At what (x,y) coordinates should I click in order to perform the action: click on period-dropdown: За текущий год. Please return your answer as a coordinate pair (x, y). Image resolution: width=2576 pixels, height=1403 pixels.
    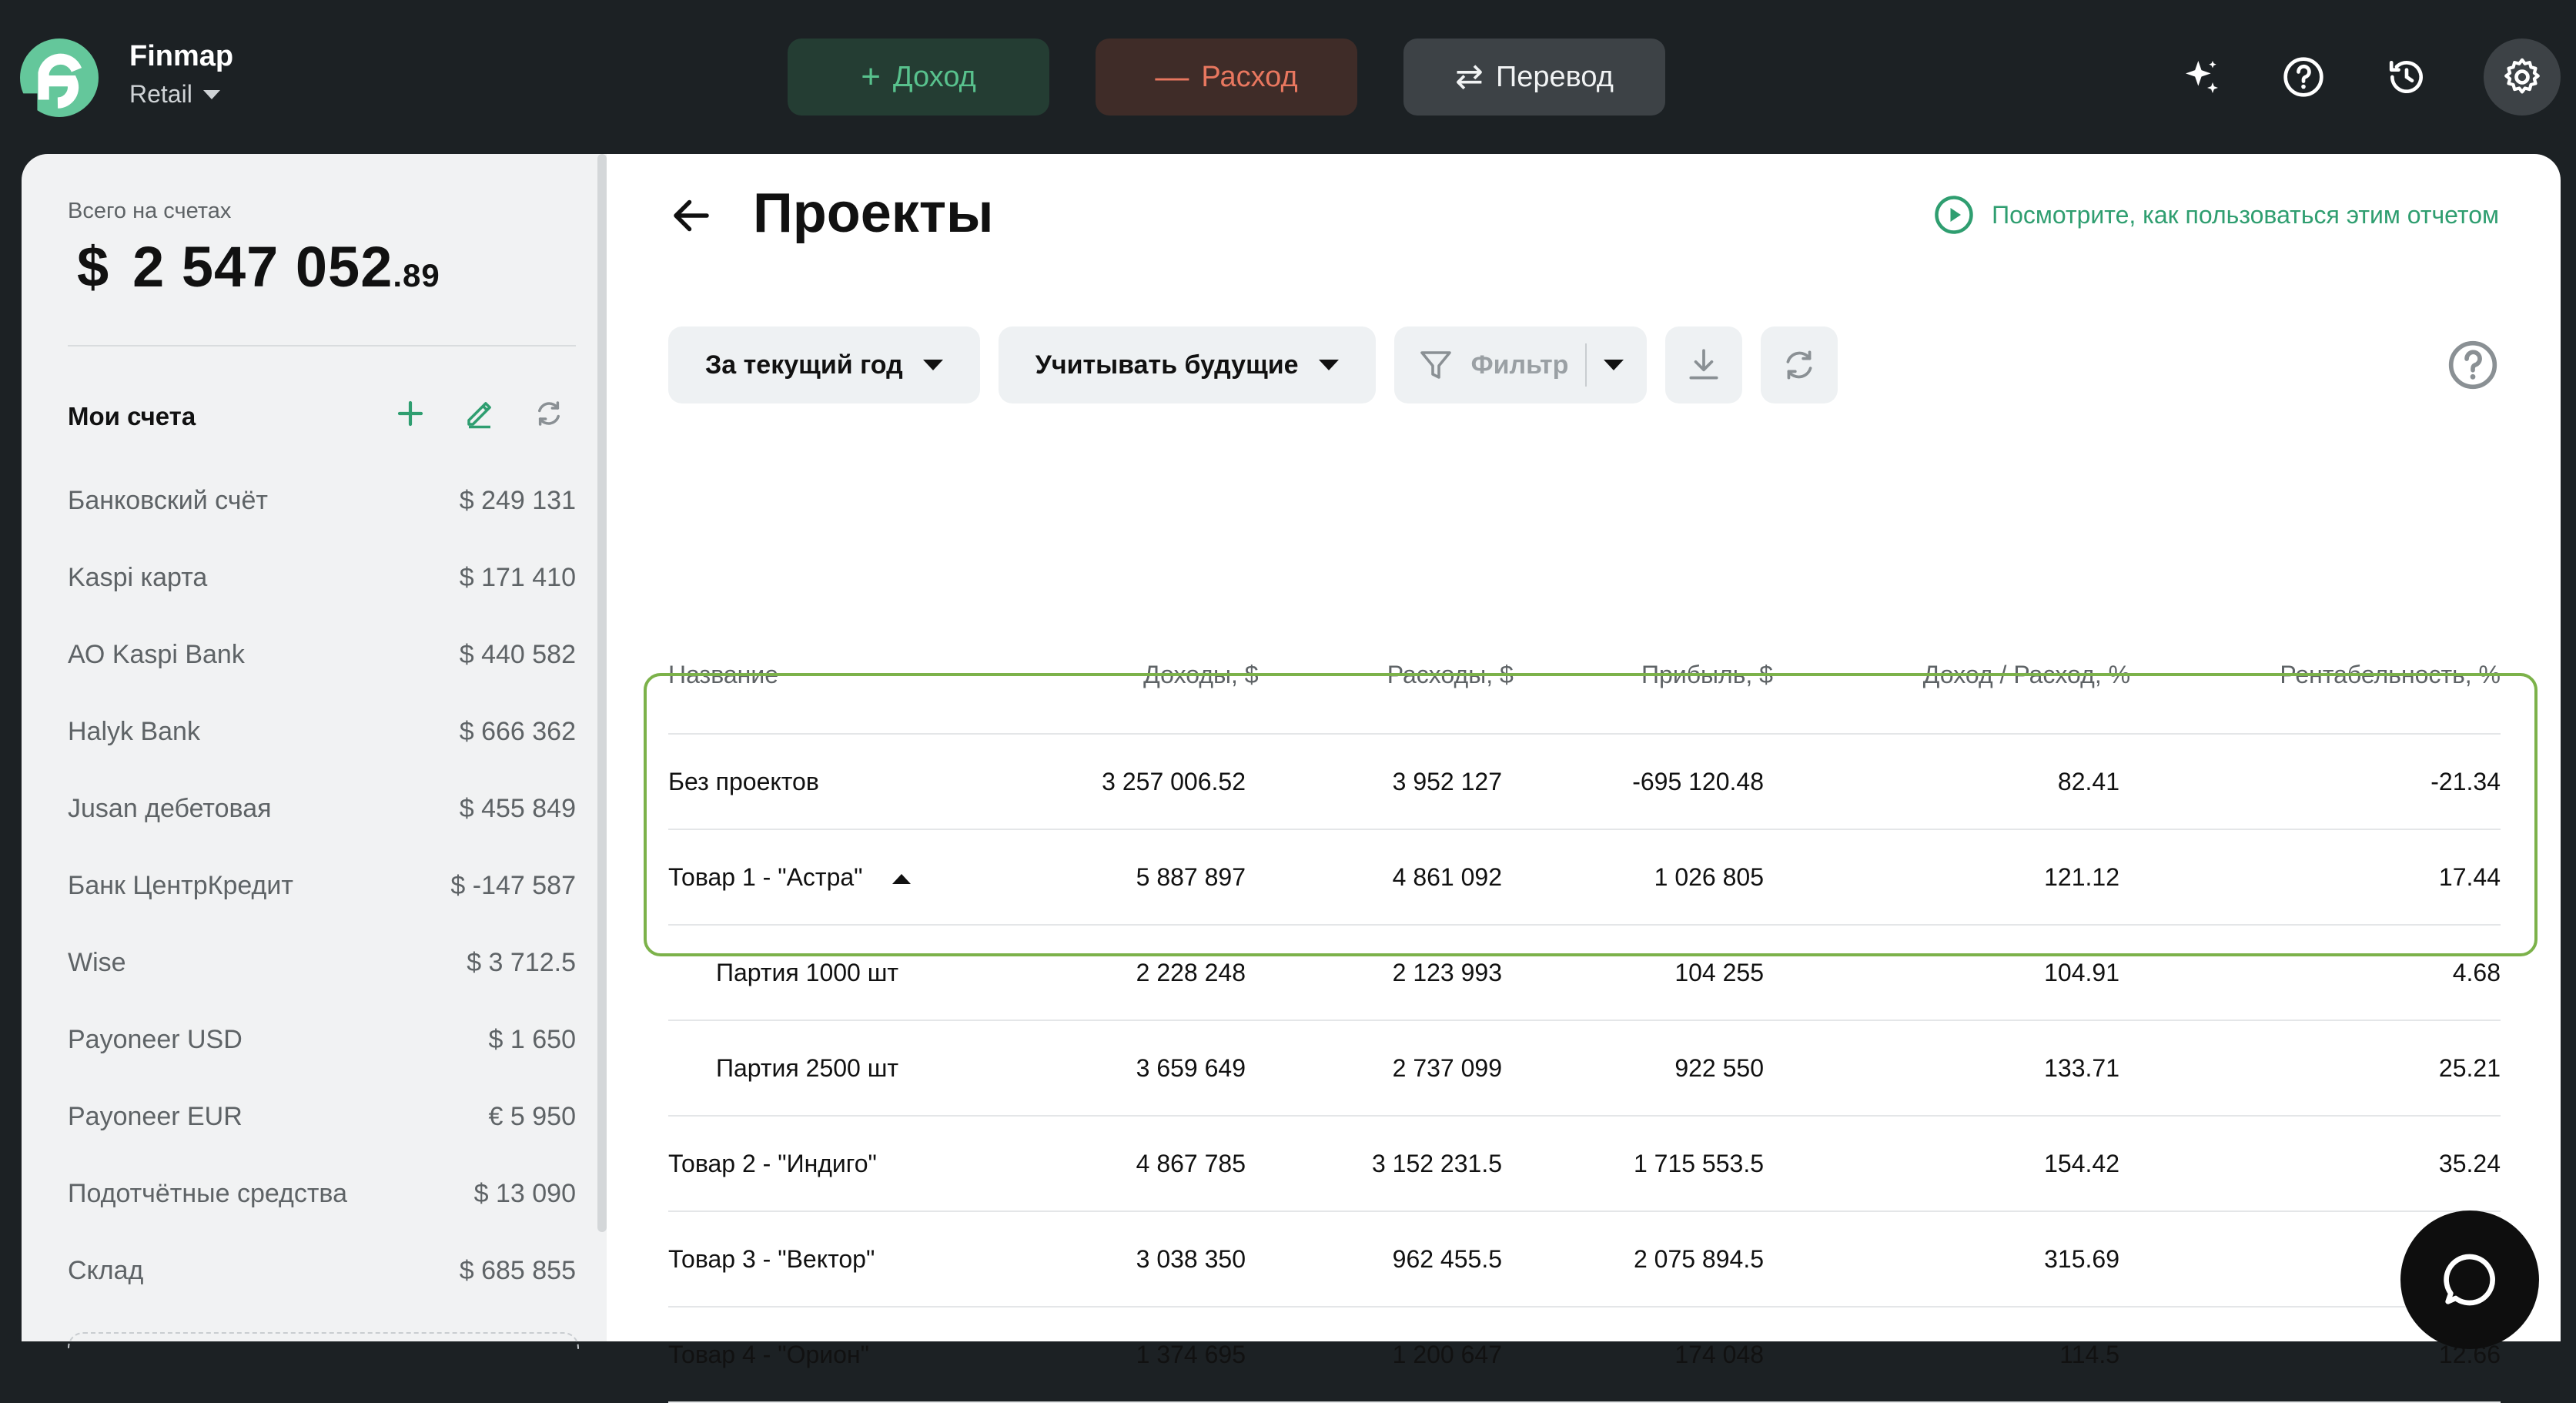
    Looking at the image, I should click on (824, 364).